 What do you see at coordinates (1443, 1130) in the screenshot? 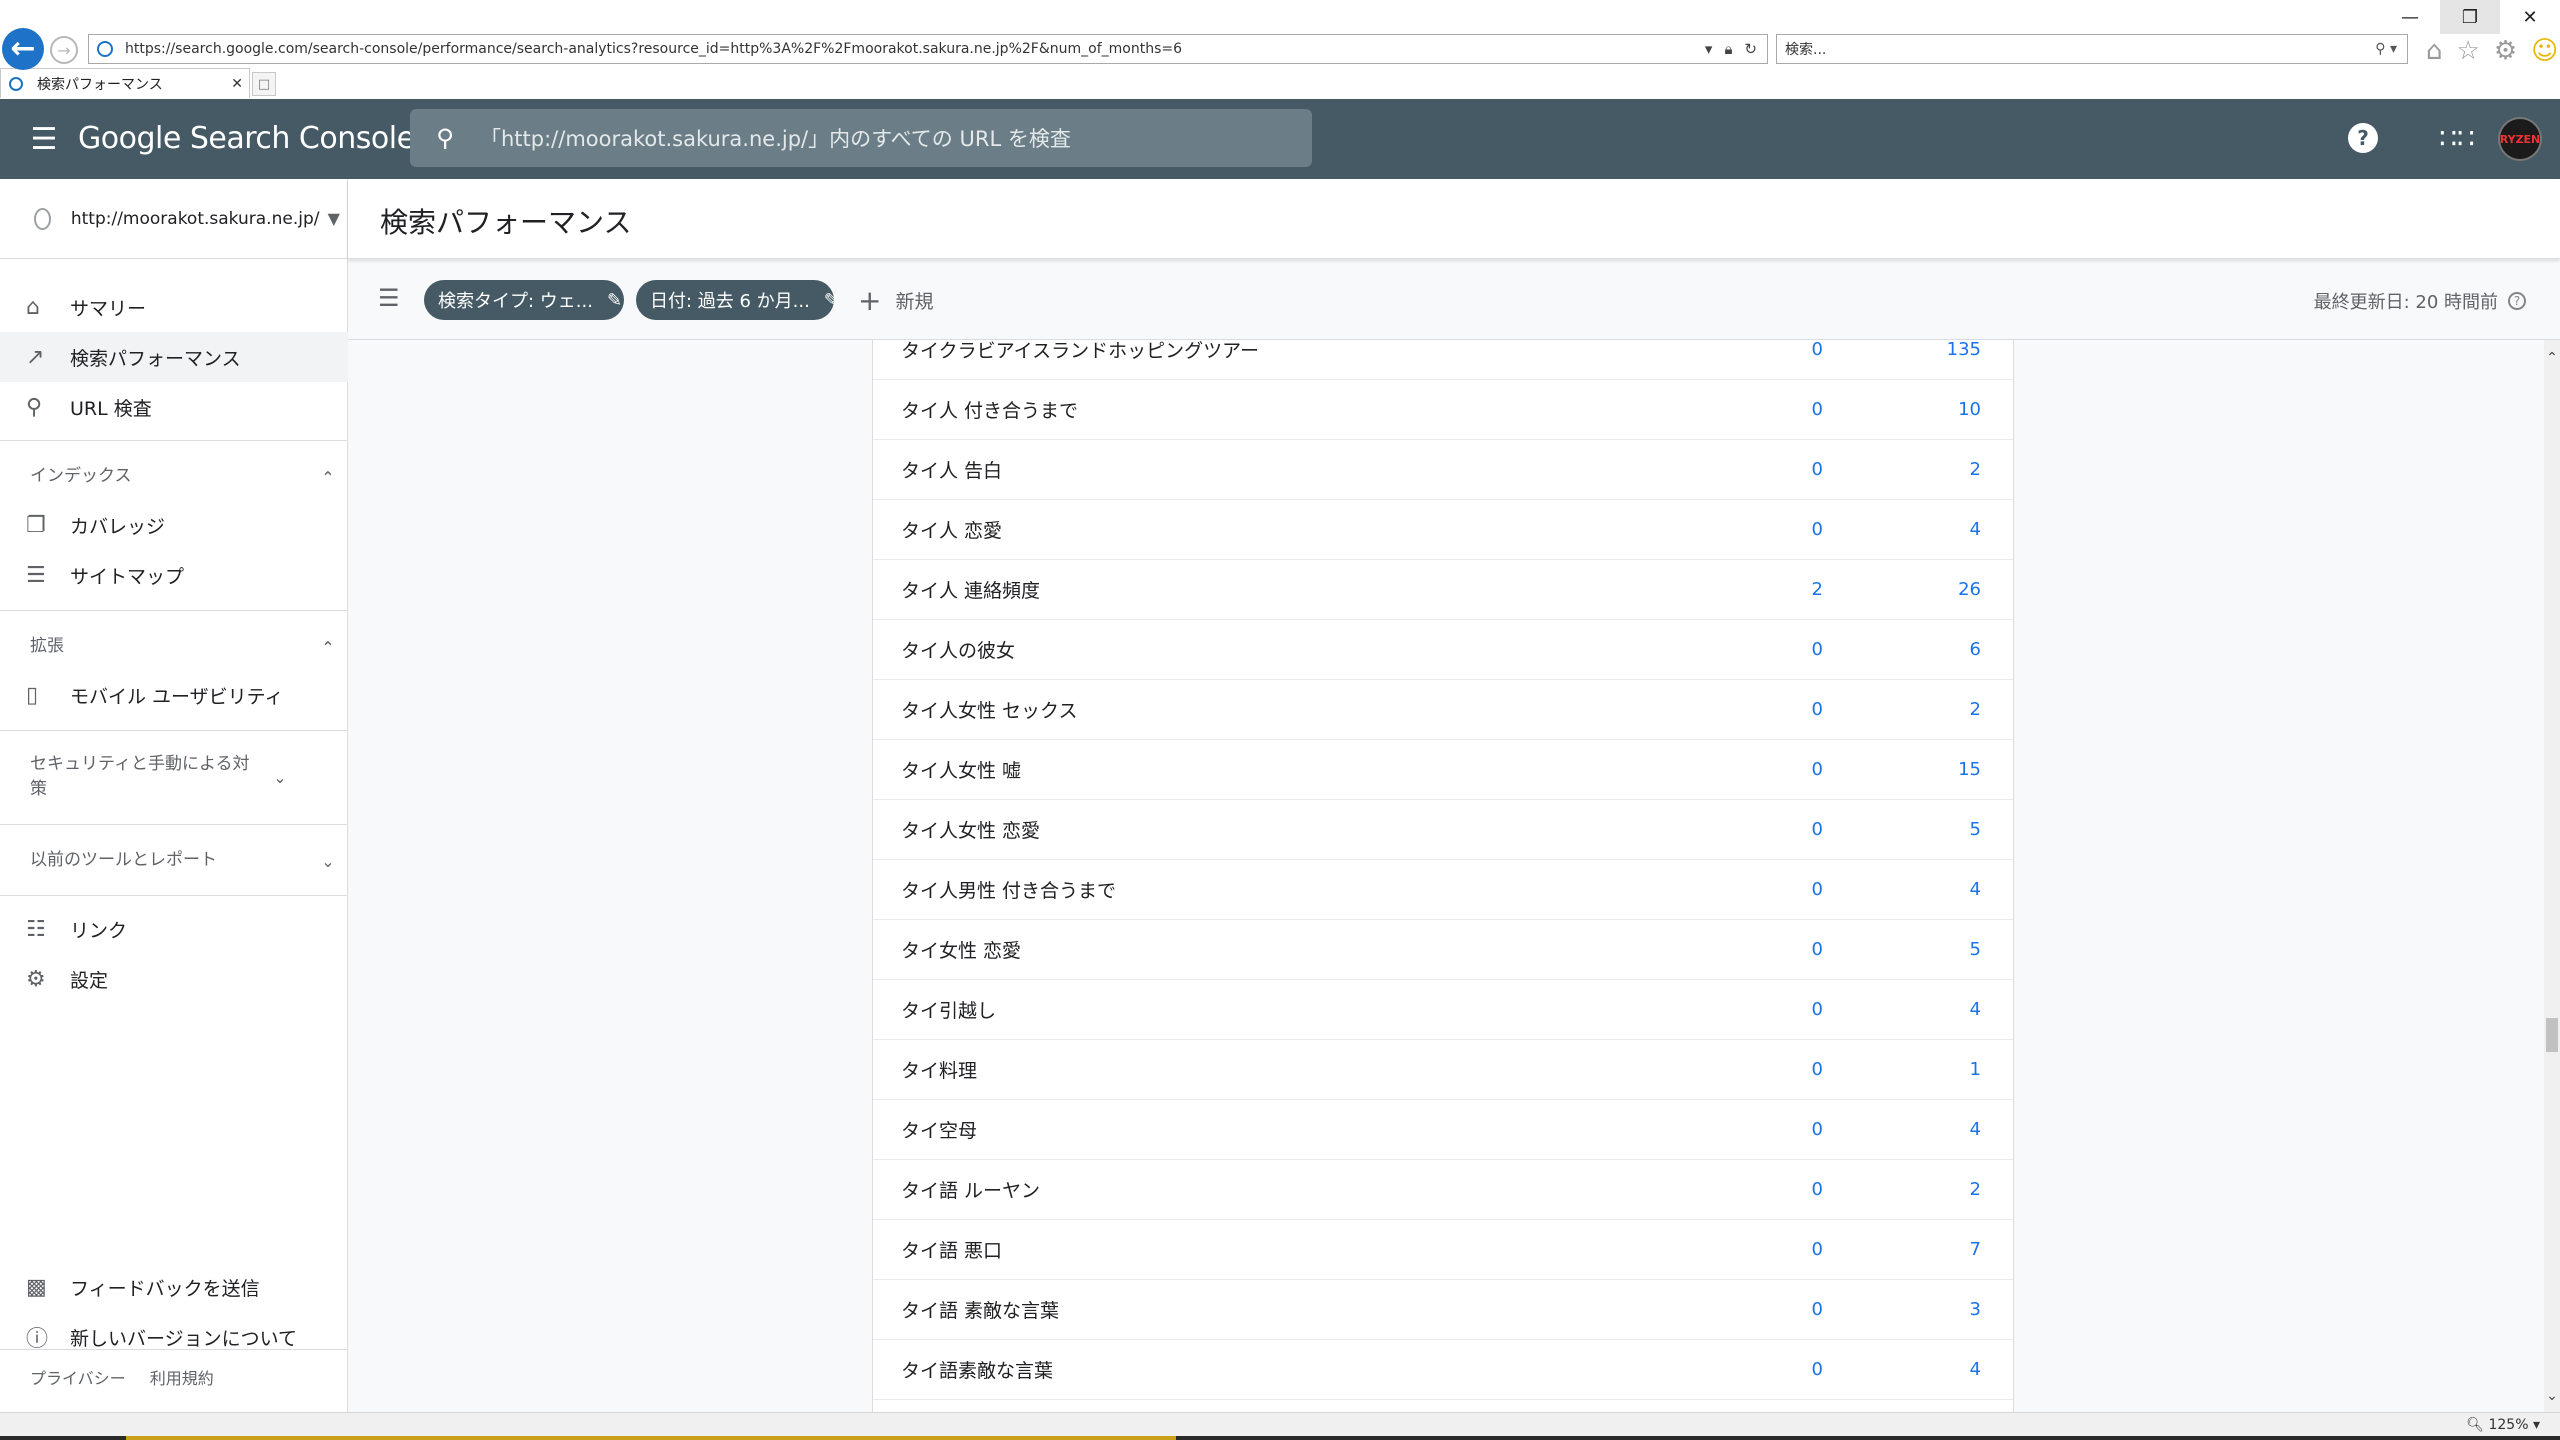
I see `table-row: タイ空母 0 4` at bounding box center [1443, 1130].